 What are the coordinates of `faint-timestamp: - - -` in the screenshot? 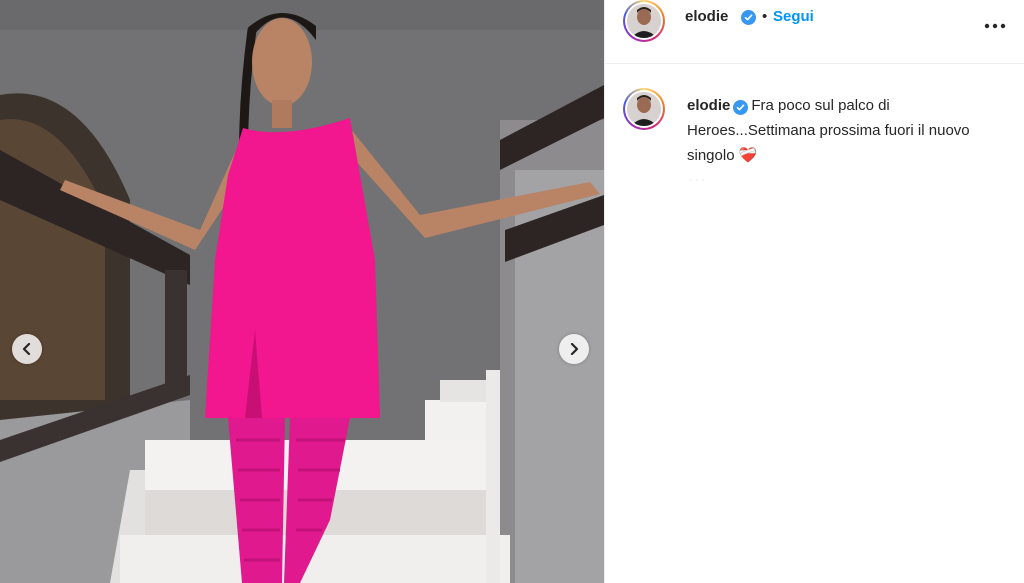 It's located at (697, 180).